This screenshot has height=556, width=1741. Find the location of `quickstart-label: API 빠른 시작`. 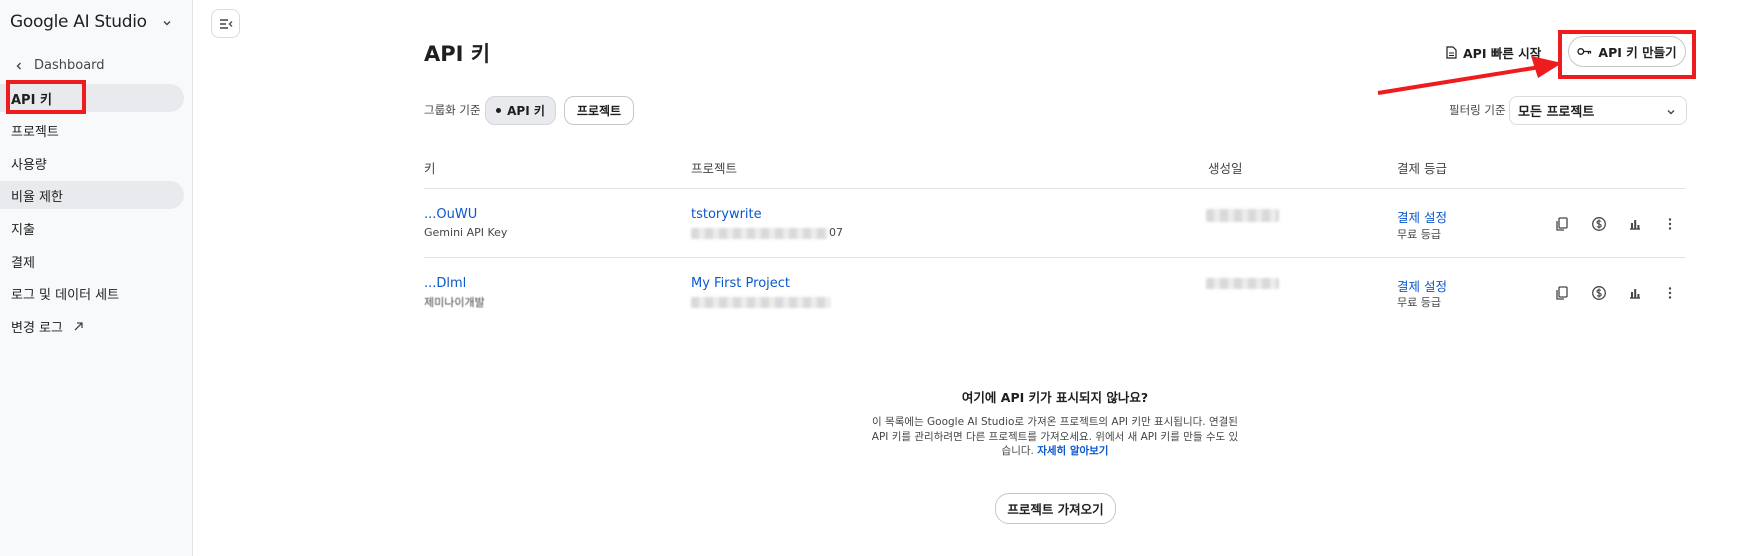

quickstart-label: API 빠른 시작 is located at coordinates (1502, 53).